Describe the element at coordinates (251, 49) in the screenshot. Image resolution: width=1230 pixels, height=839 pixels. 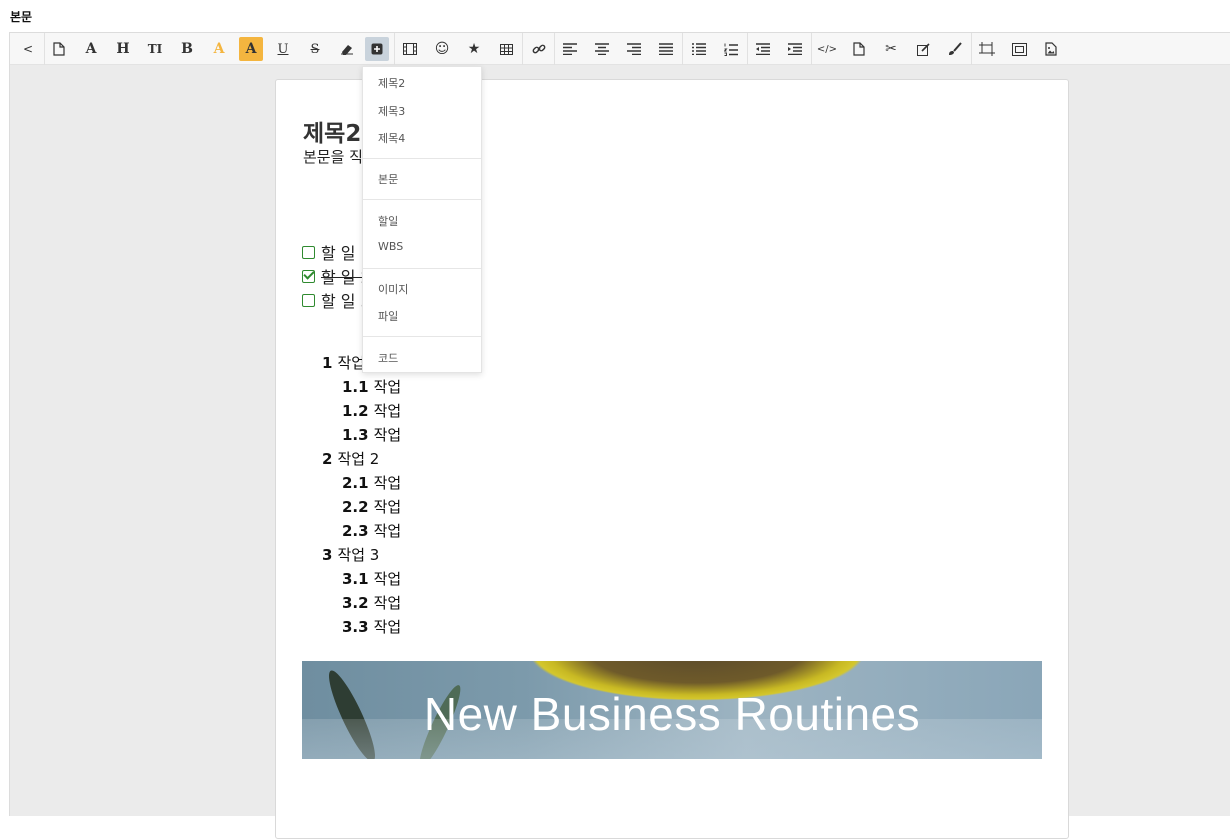
I see `highlight-button: A` at that location.